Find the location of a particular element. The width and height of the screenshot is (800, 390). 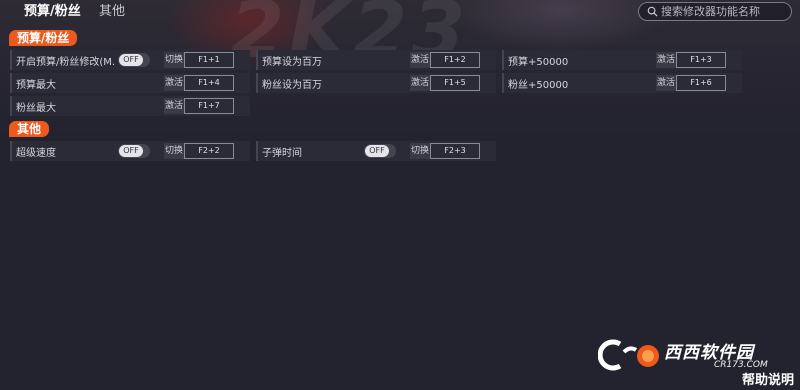

hotkey-box: F1+1 is located at coordinates (209, 60).